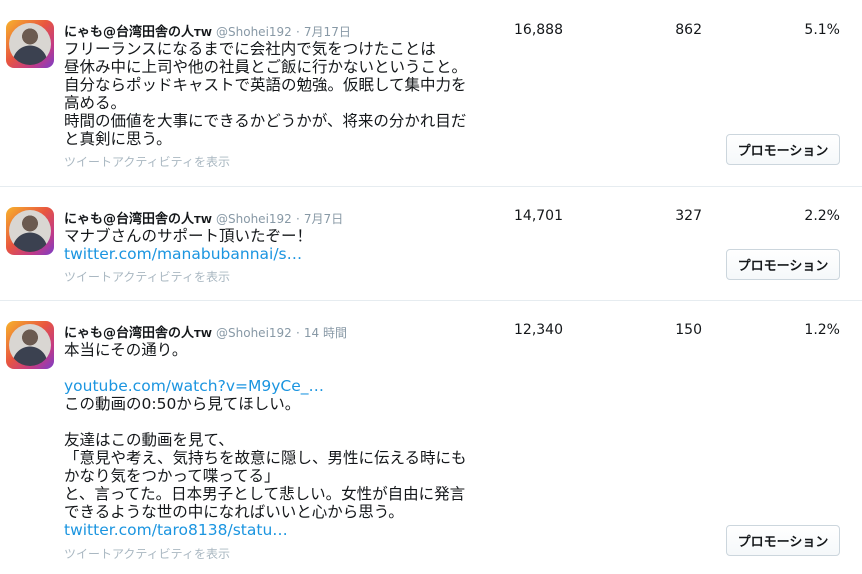  What do you see at coordinates (822, 216) in the screenshot?
I see `engagement-rate-value: 2.2%` at bounding box center [822, 216].